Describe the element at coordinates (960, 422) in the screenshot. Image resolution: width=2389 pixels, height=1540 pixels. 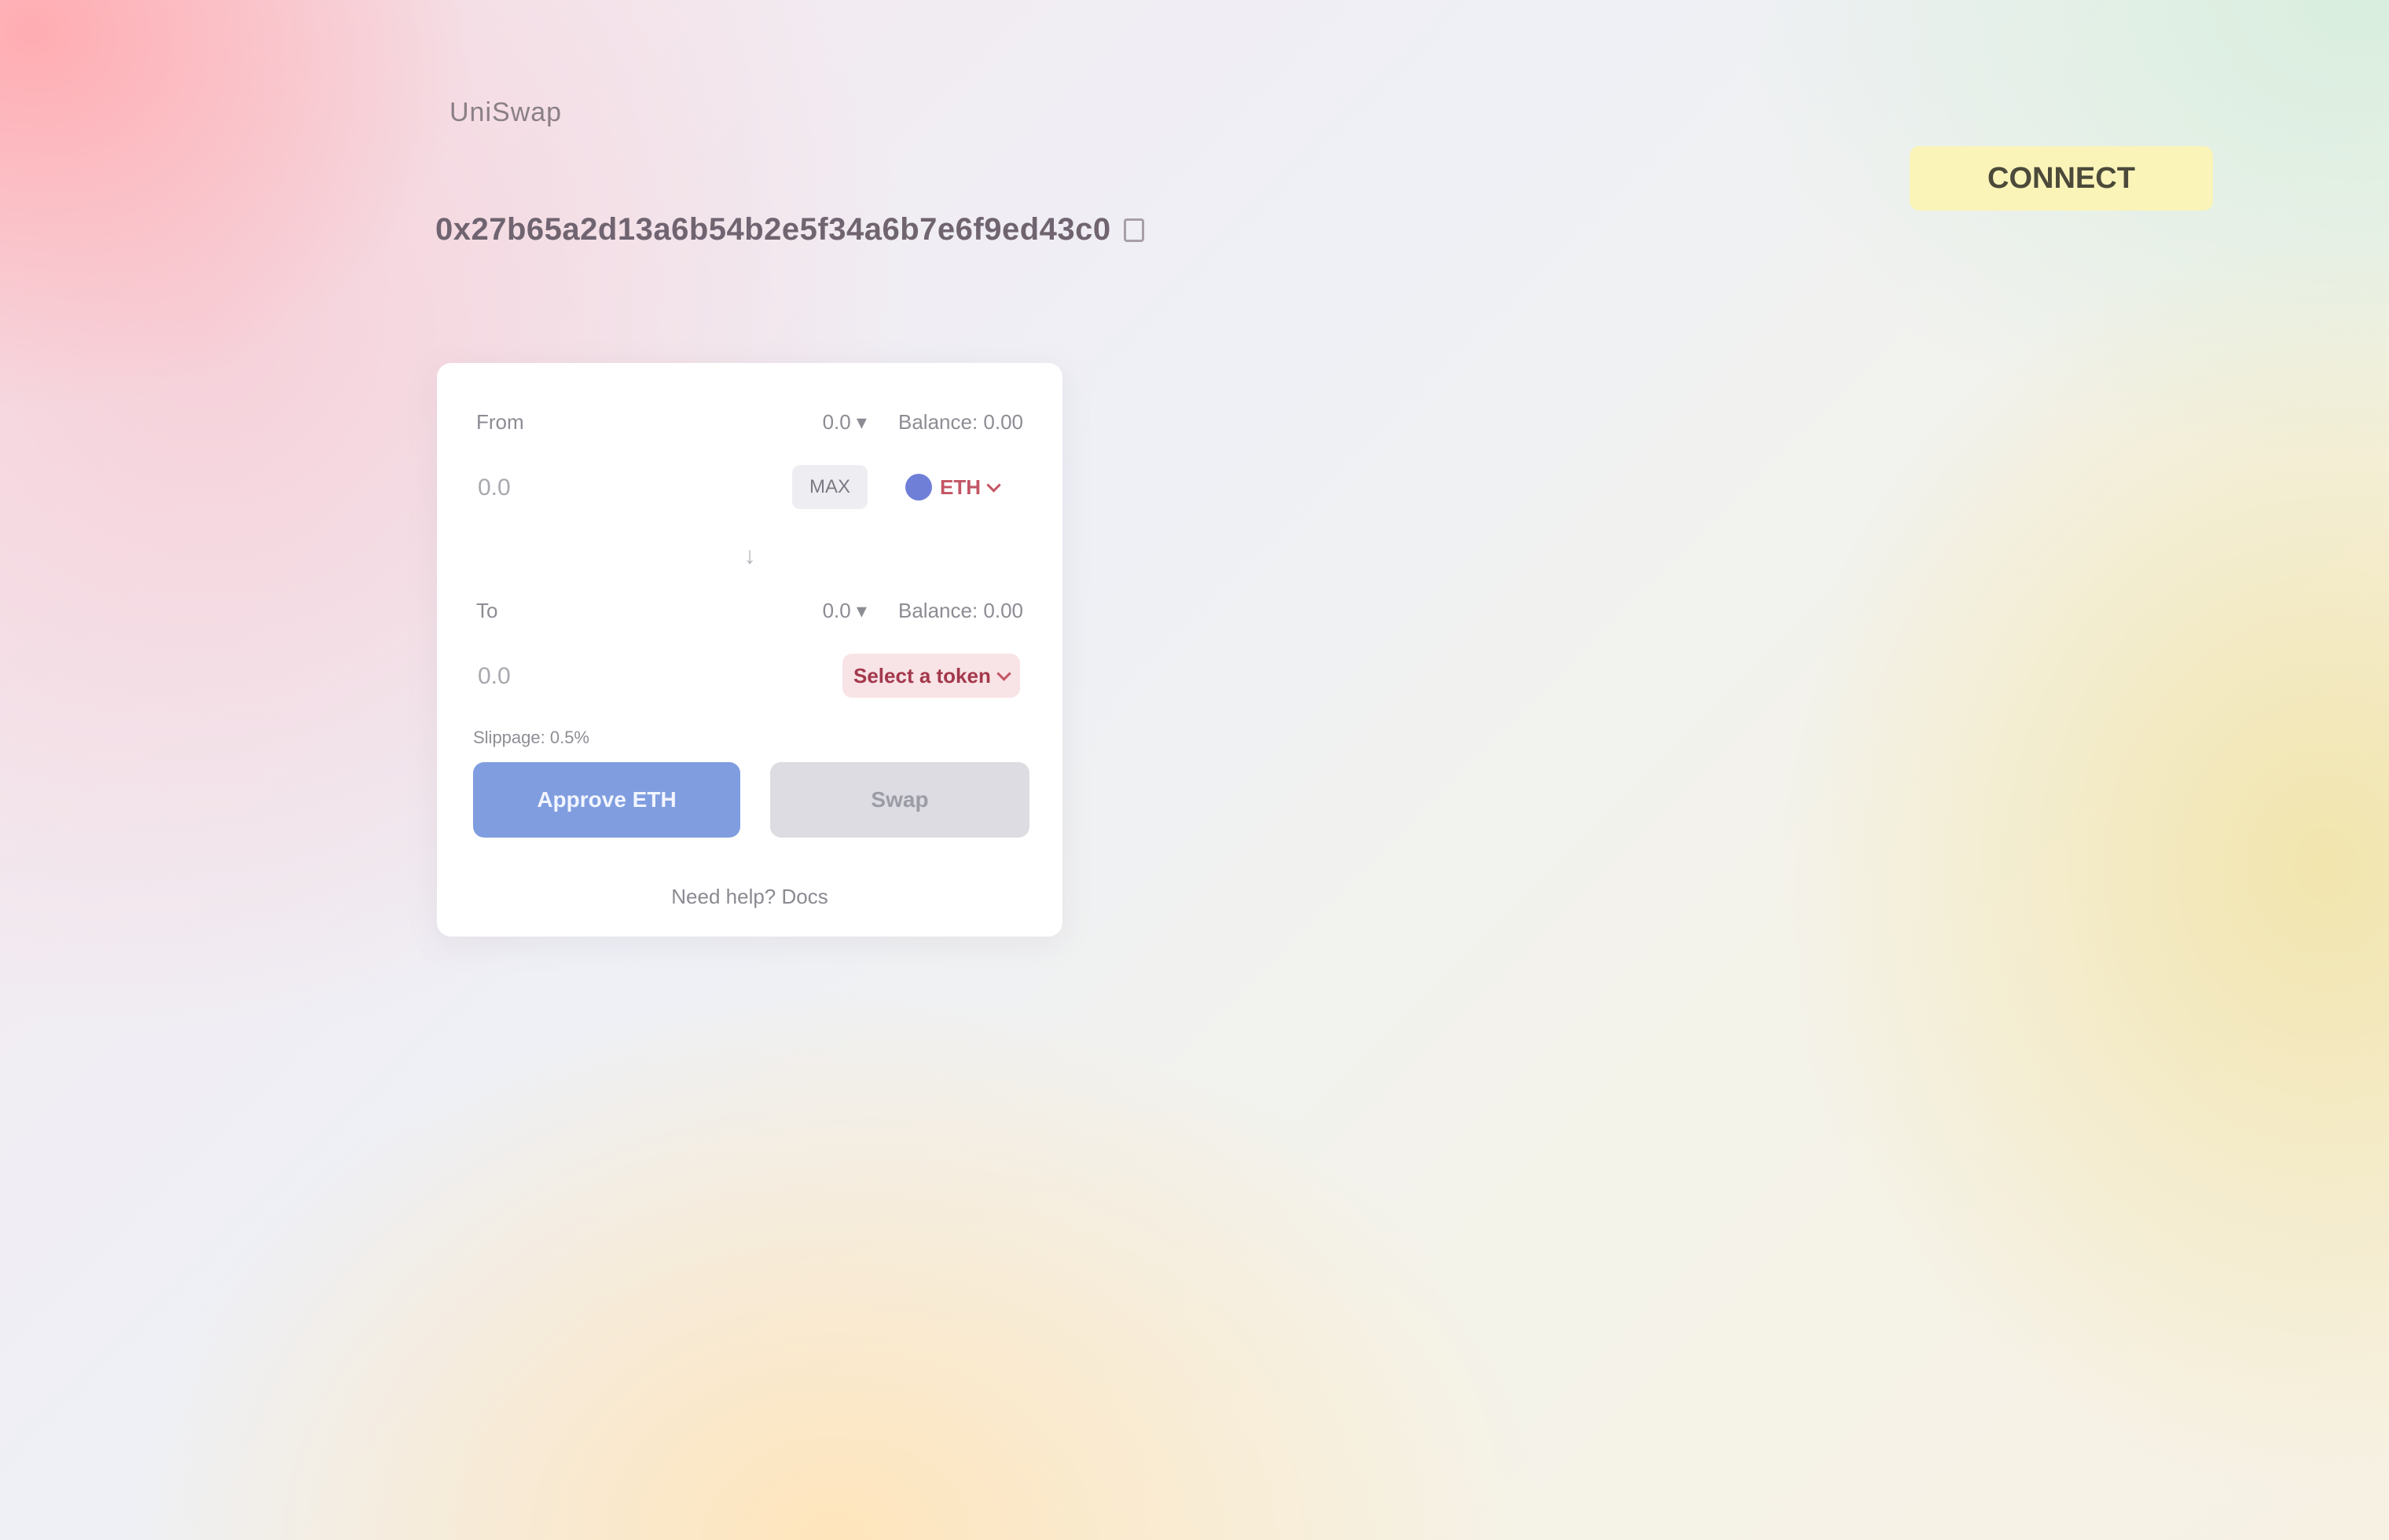
I see `from-balance: Balance: 0.00` at that location.